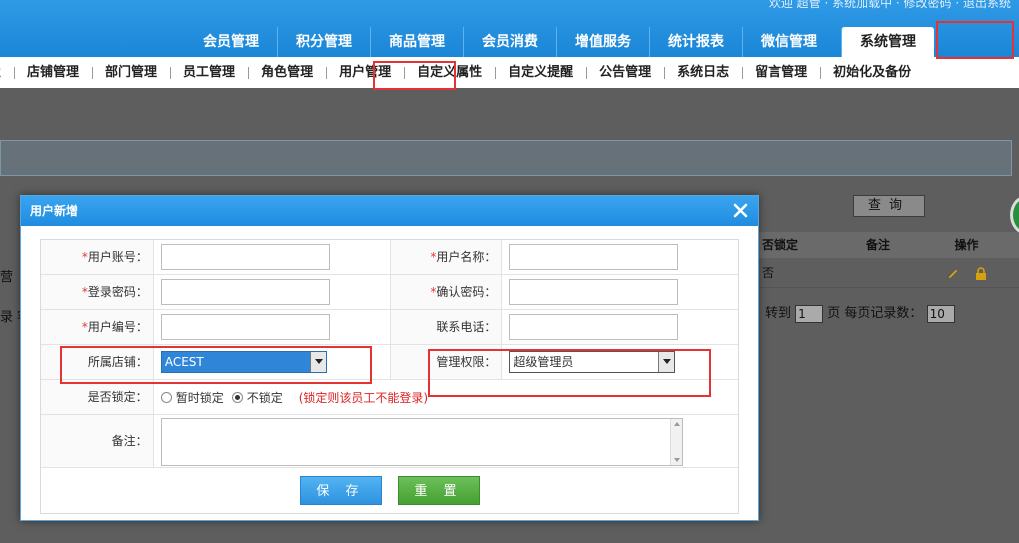 This screenshot has height=543, width=1019. Describe the element at coordinates (446, 257) in the screenshot. I see `name-label: *用户名称：` at that location.